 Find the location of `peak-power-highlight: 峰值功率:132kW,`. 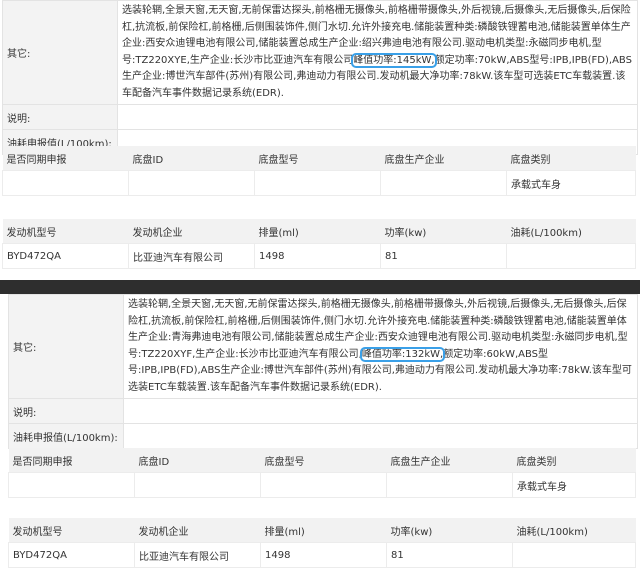

peak-power-highlight: 峰值功率:132kW, is located at coordinates (402, 354).